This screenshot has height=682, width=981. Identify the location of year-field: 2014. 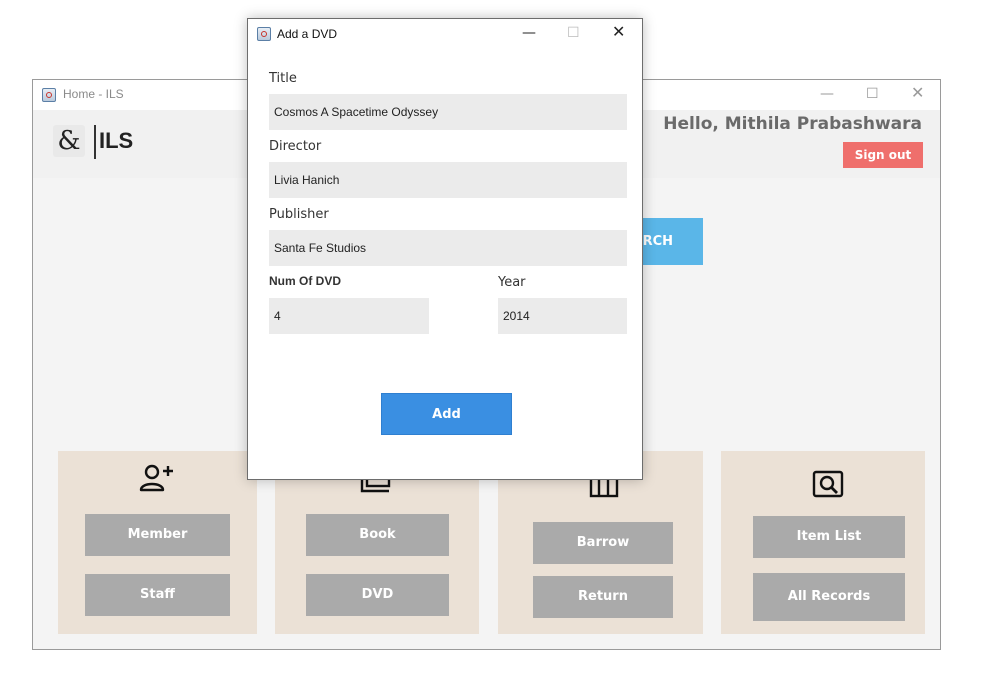
(562, 316).